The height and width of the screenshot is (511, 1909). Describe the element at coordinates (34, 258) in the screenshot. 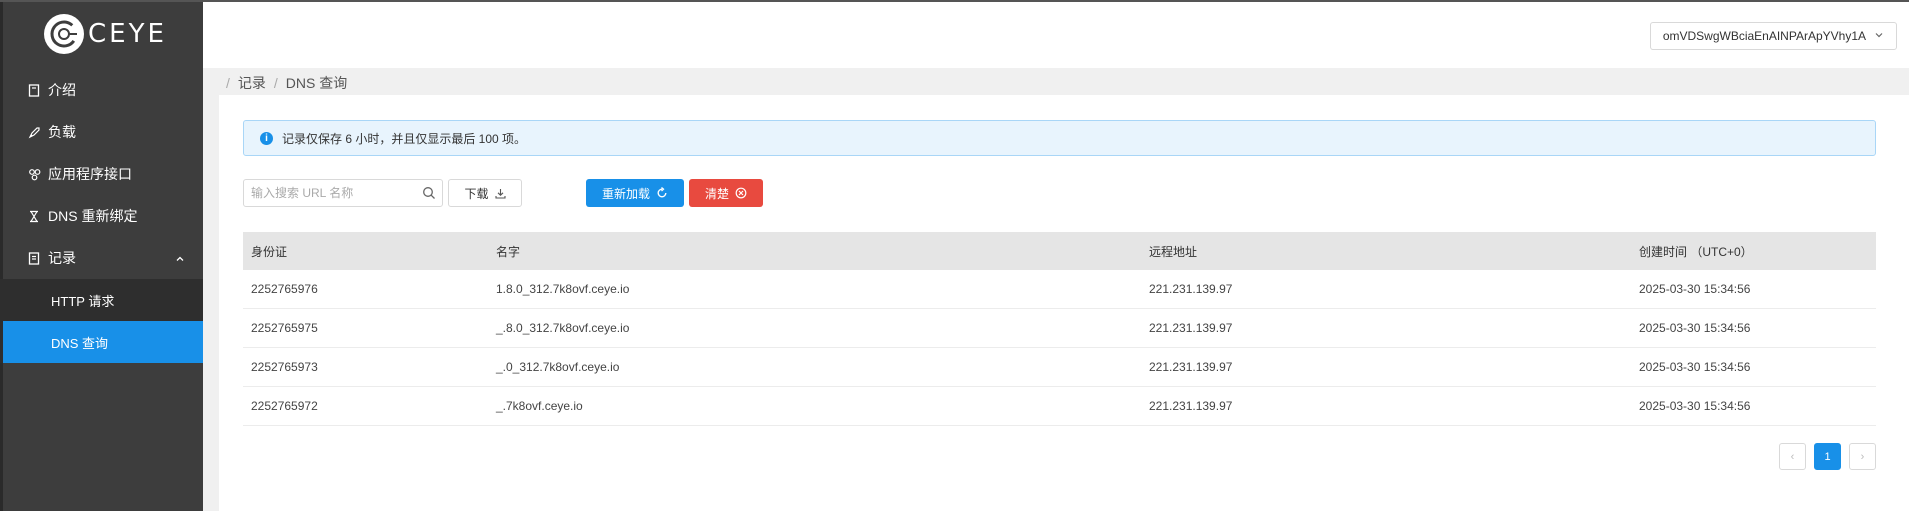

I see `list-icon` at that location.